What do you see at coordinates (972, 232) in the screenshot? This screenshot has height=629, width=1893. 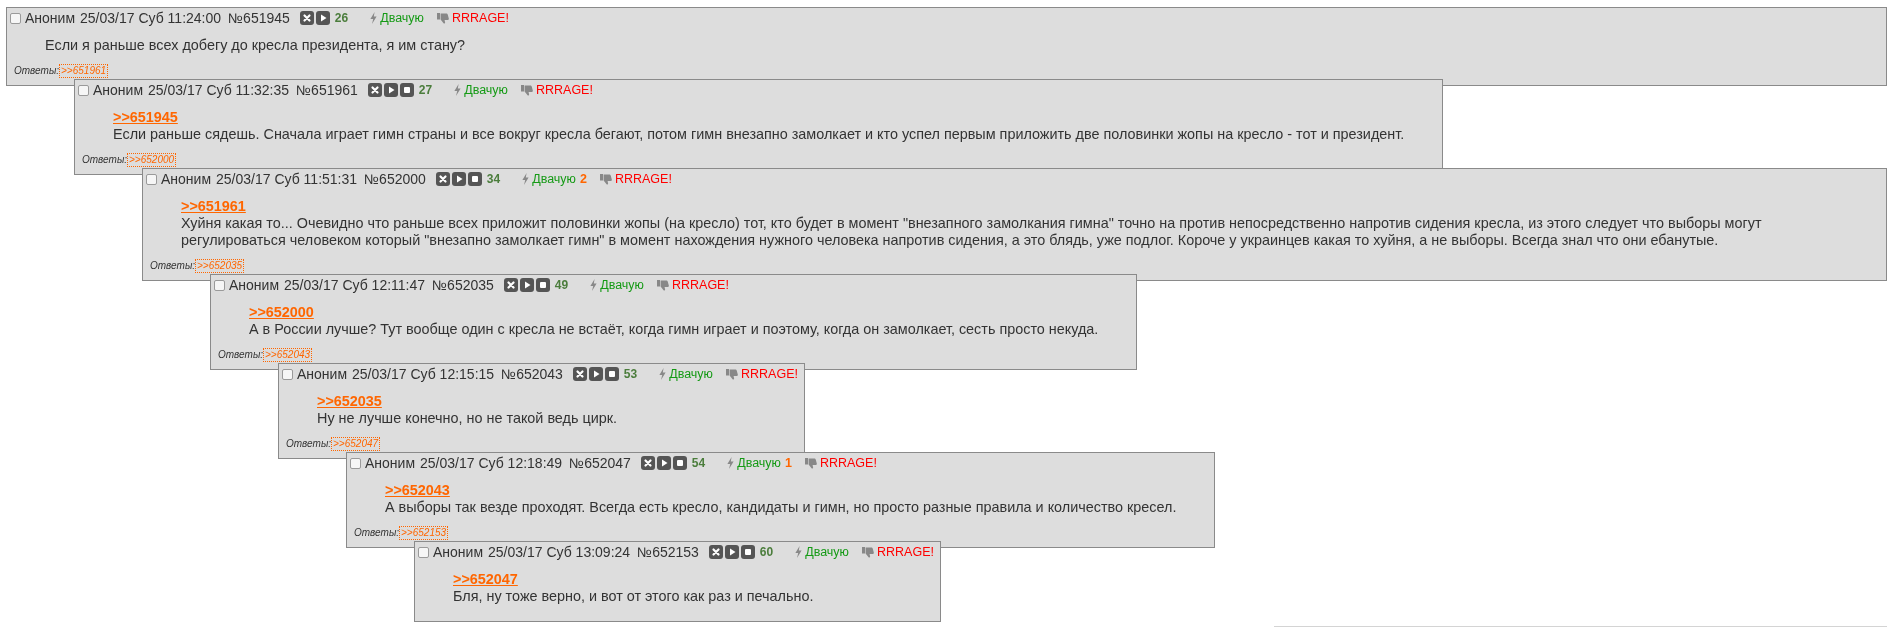 I see `post-text: Хуйня какая то... Очевидно что раньше всех приложит половинки жопы (на кресло) тот, кто будет в момент "внезапного замолкания гимна" точно на против непосредственно напротив сидения кресла, из этого следует что выборы могут регулироваться человеком который "внезапно замолкает гимн" в момент нахождения нужного человека напротив сидения, а это блядь, уже подлог. Короче у украинцев какая то хуйня, а не выборы. Всегда знал что они ебанутые.` at bounding box center [972, 232].